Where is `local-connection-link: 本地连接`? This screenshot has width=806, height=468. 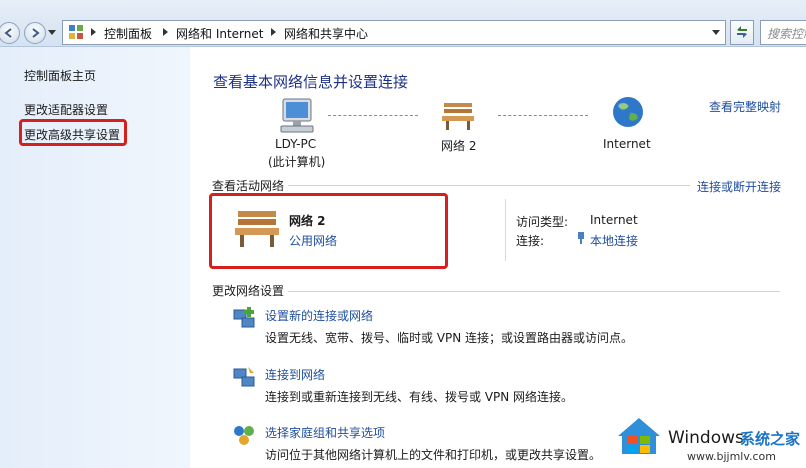
local-connection-link: 本地连接 is located at coordinates (614, 240).